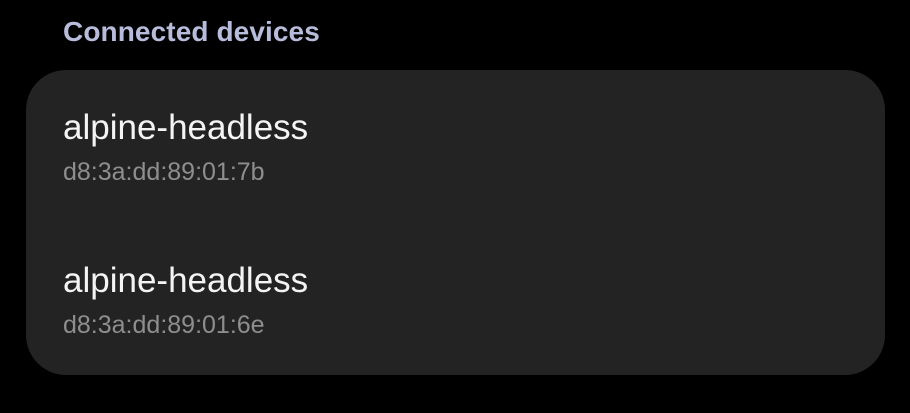  What do you see at coordinates (164, 172) in the screenshot?
I see `device-mac-address: d8:3a:dd:89:01:7b` at bounding box center [164, 172].